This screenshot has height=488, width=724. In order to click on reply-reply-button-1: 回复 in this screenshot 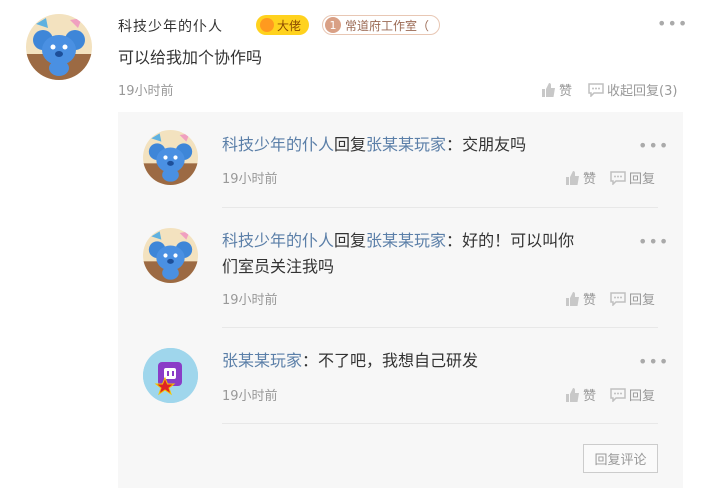, I will do `click(632, 177)`.